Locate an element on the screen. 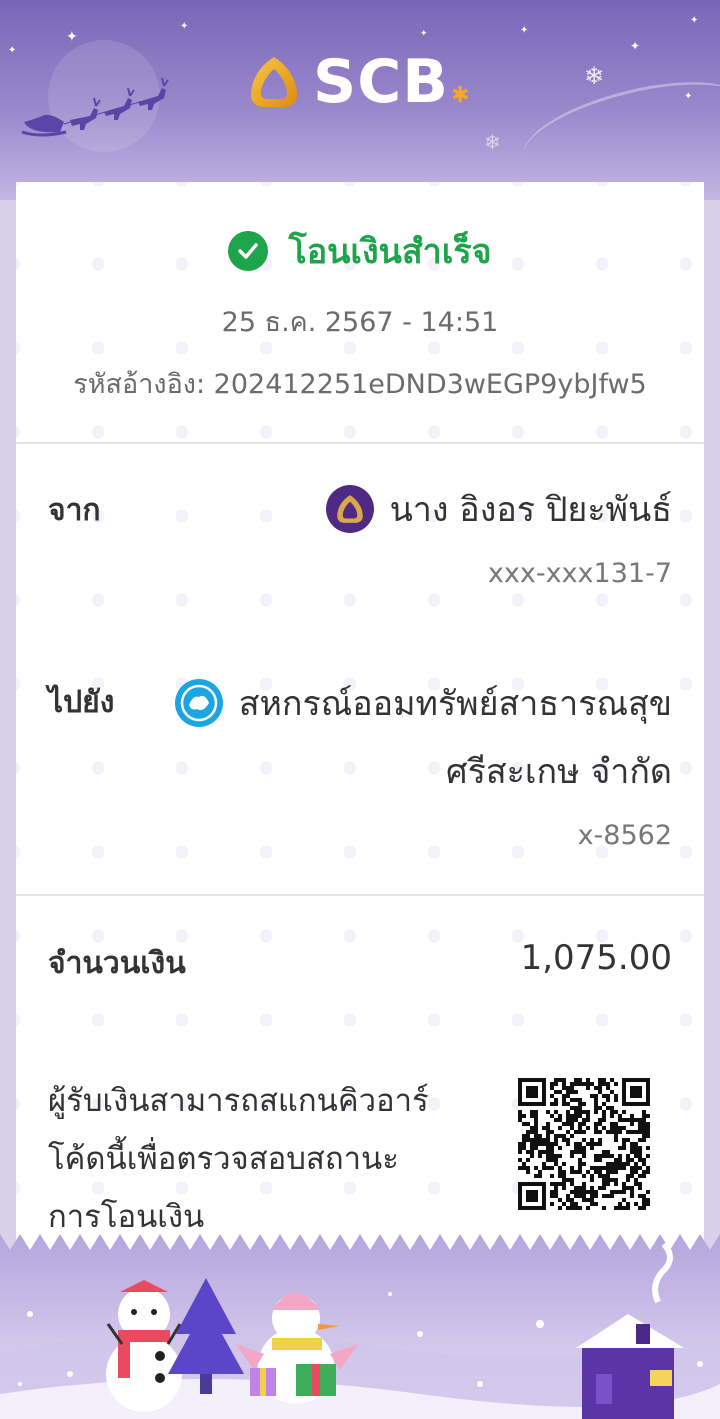 Image resolution: width=720 pixels, height=1419 pixels. to-name-line2: ศรีสะเกษ จำกัด is located at coordinates (559, 772).